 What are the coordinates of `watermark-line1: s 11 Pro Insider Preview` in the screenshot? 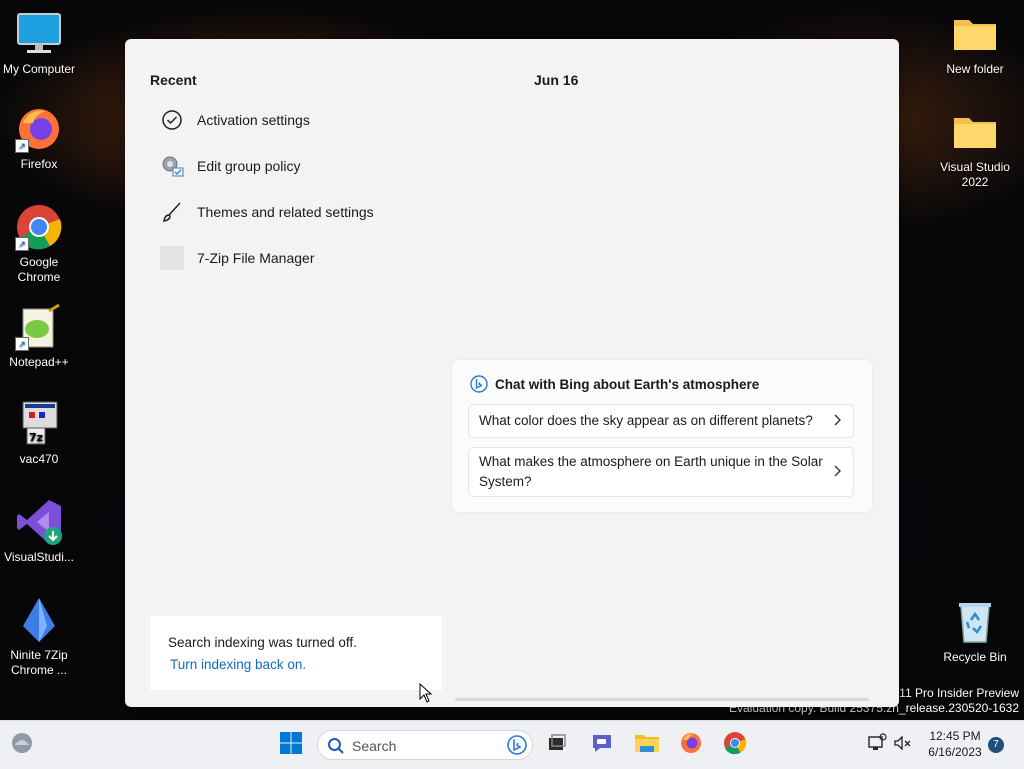 It's located at (954, 693).